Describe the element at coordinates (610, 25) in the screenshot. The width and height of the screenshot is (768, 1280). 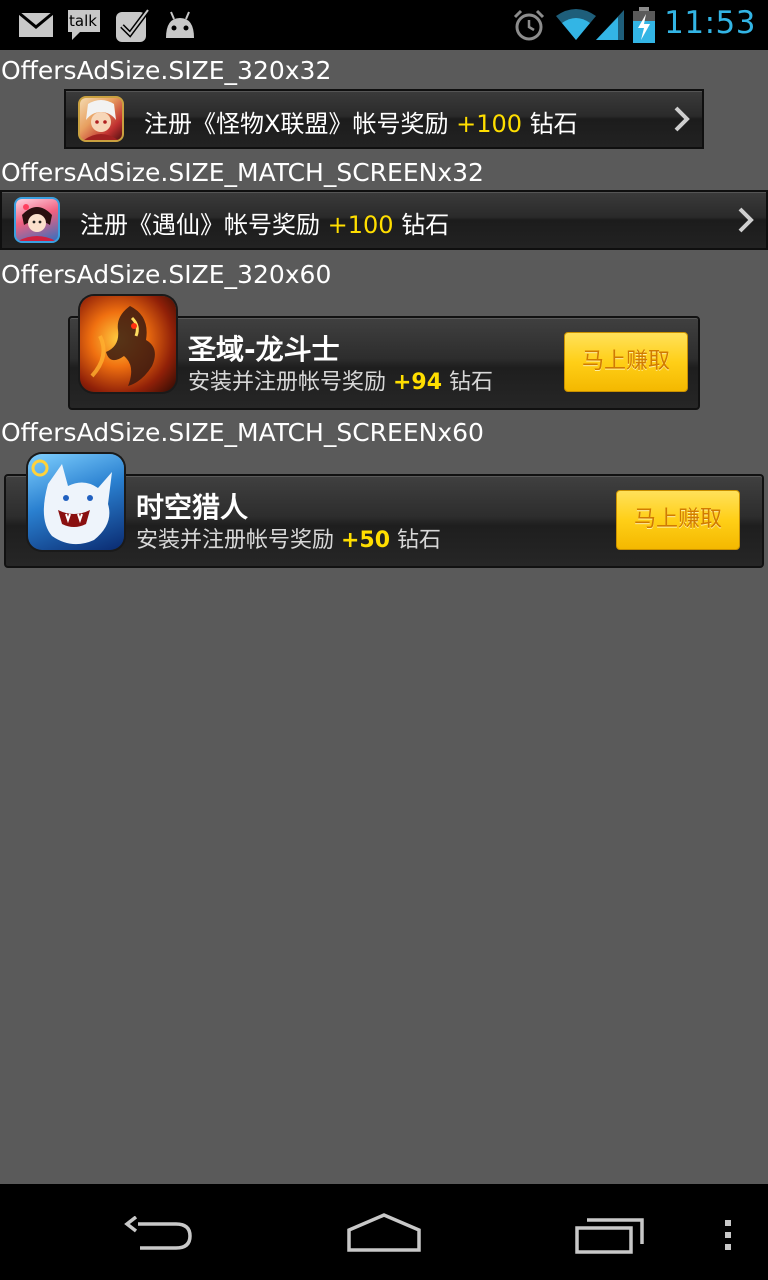
I see `signal-icon` at that location.